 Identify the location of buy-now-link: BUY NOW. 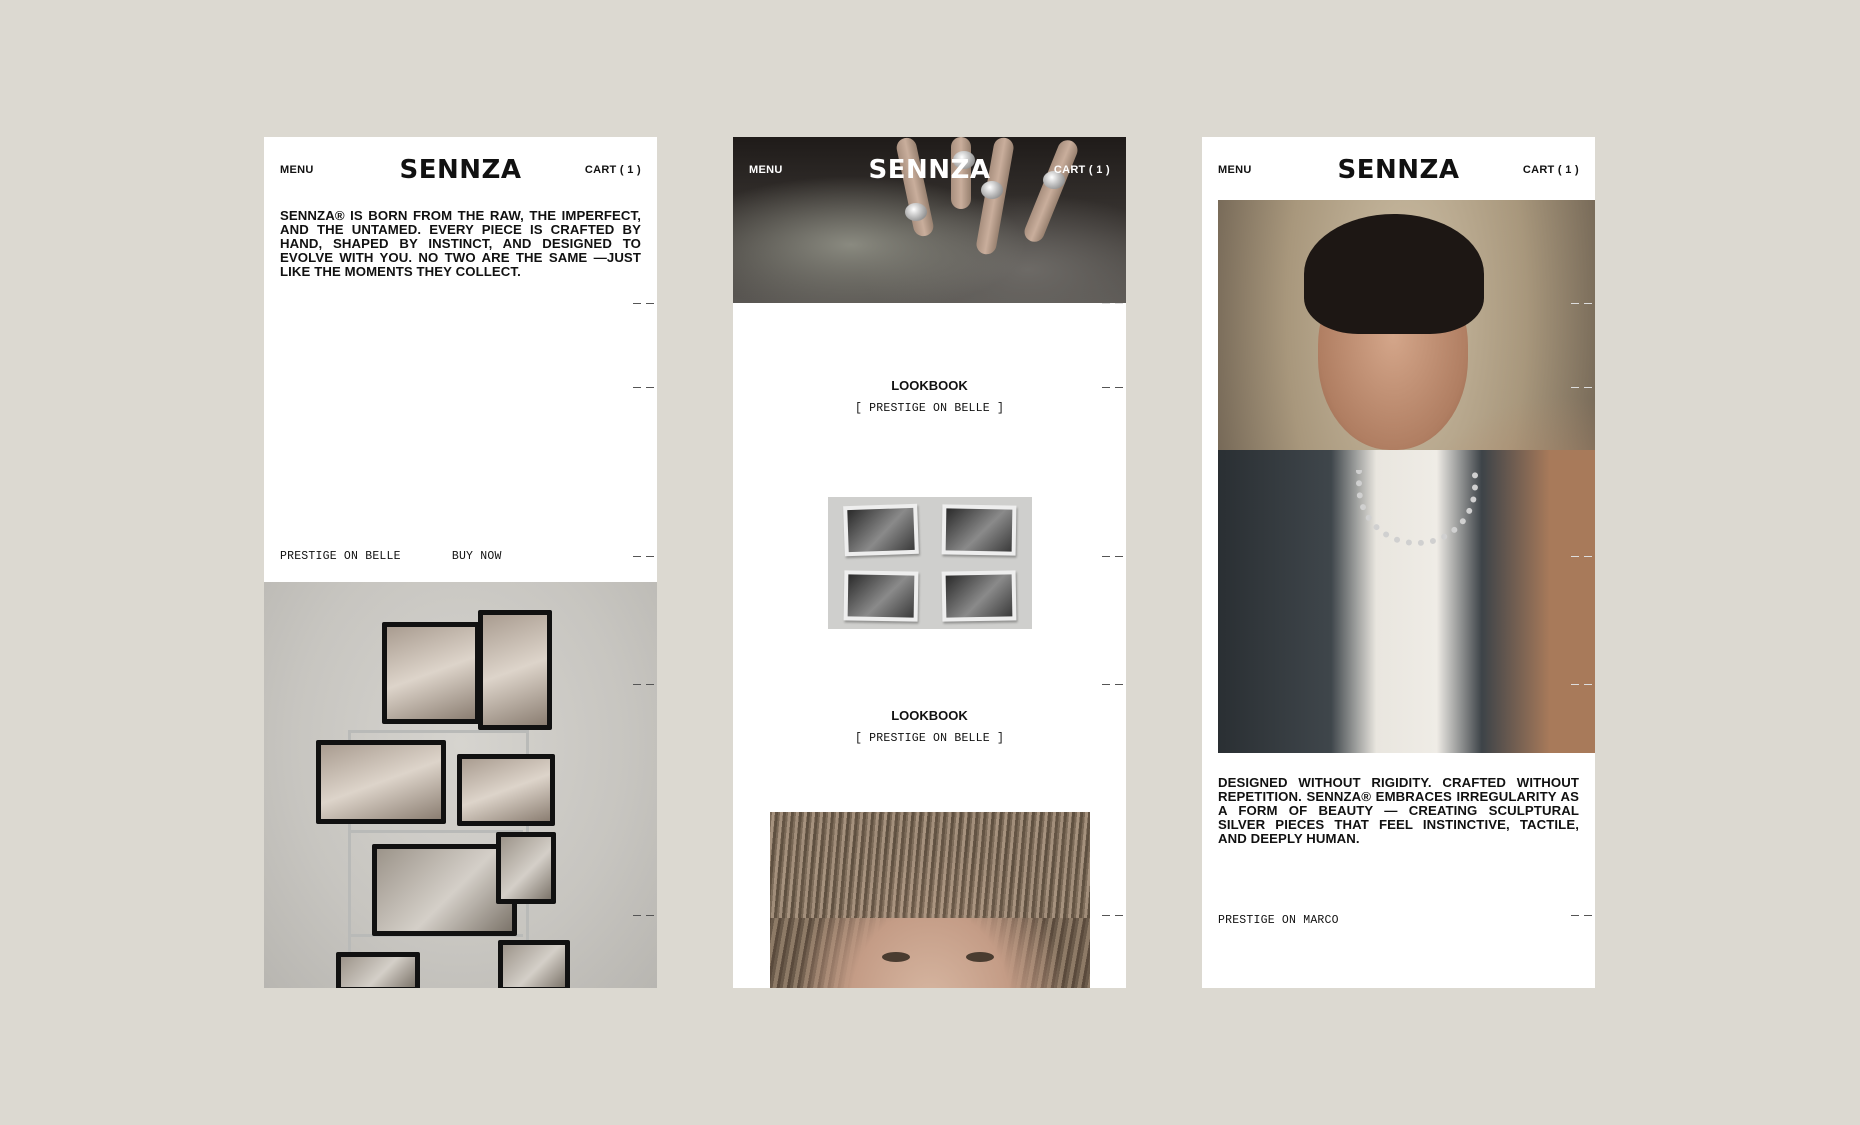
(477, 556).